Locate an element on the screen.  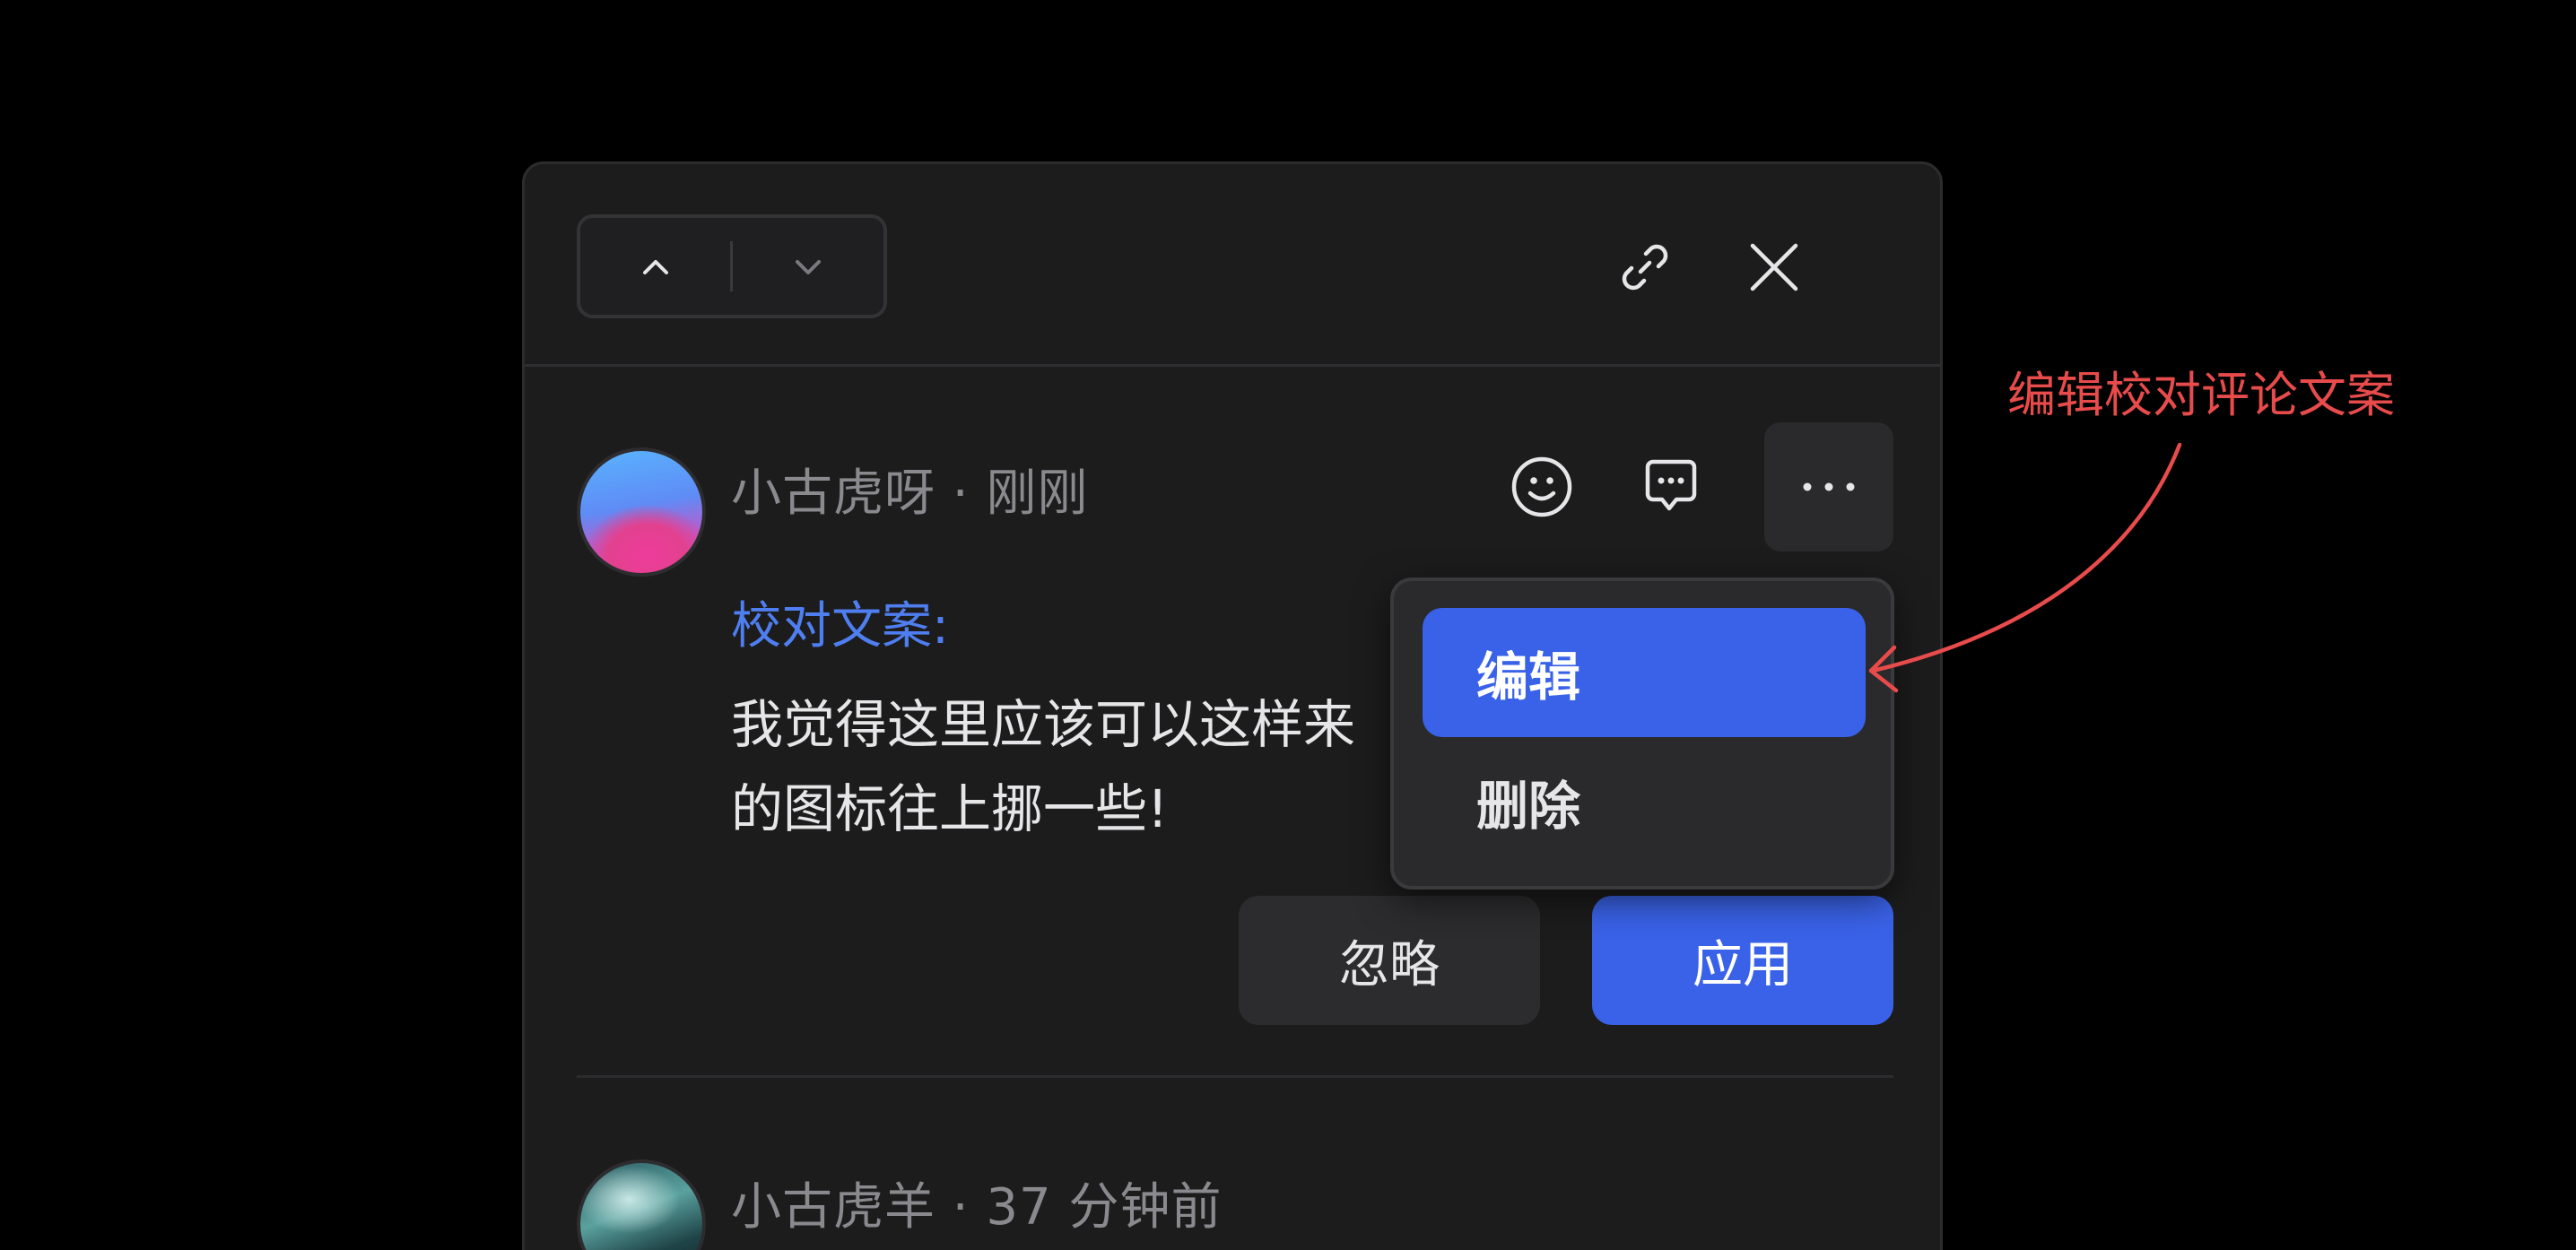
more-options-menu: 编辑 删除 is located at coordinates (1642, 733).